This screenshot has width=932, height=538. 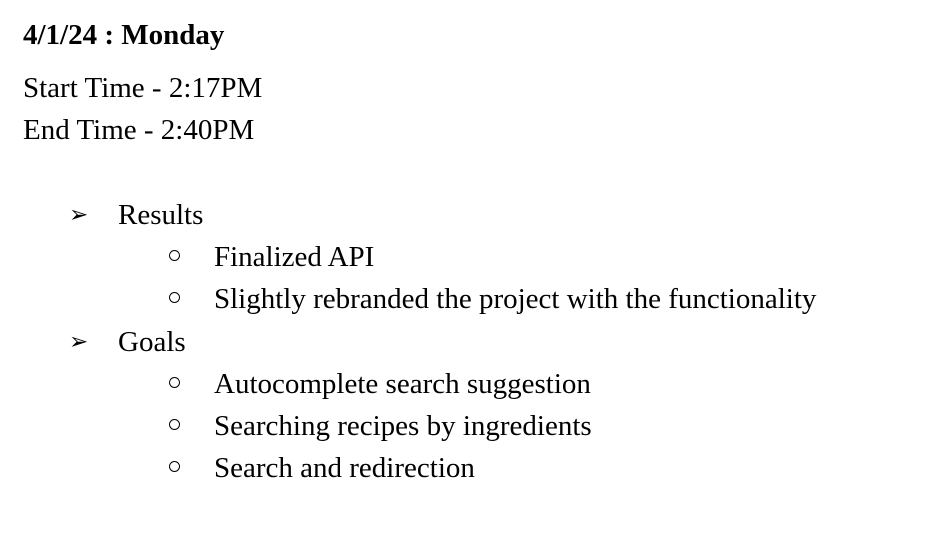 What do you see at coordinates (124, 35) in the screenshot?
I see `date-heading: 4/1/24 : Monday` at bounding box center [124, 35].